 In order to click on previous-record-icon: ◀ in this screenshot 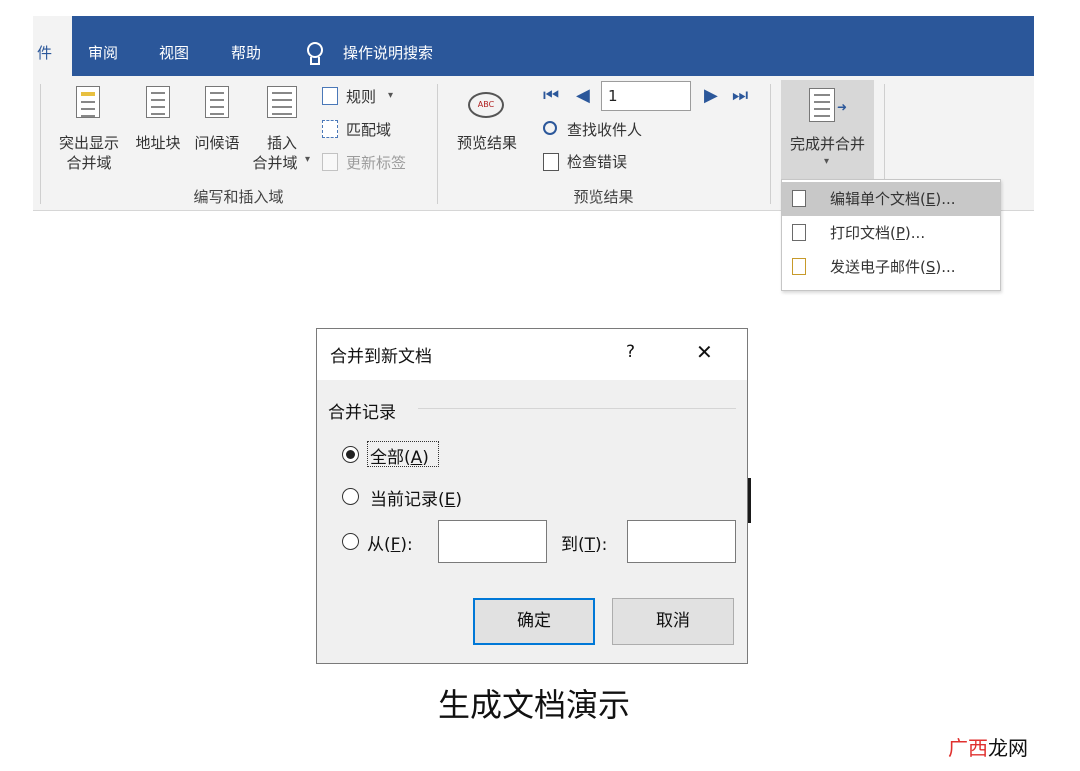, I will do `click(583, 96)`.